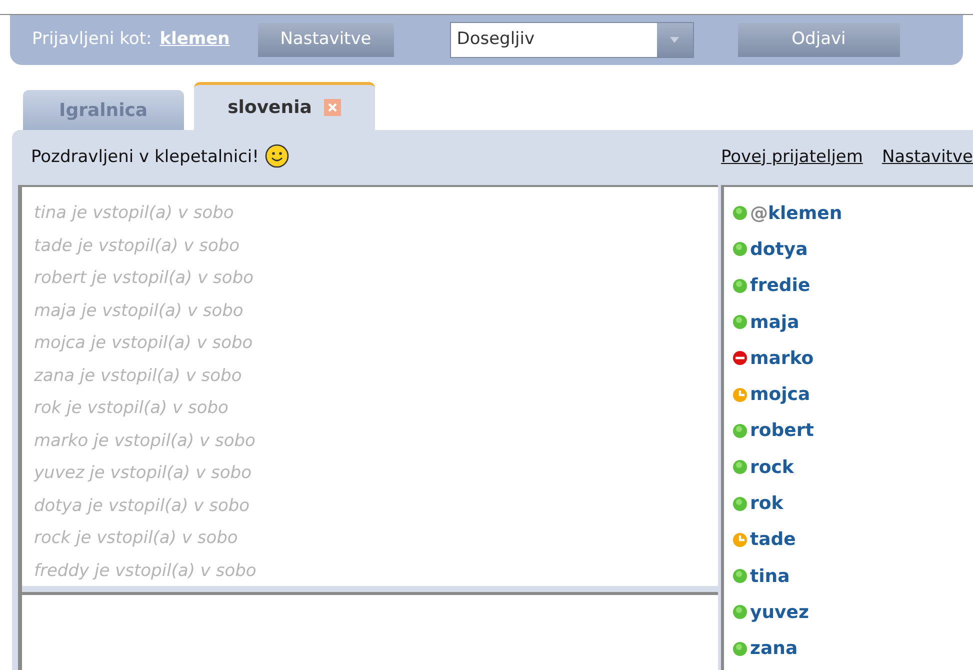  Describe the element at coordinates (137, 246) in the screenshot. I see `system-message: tade je vstopil(a) v sobo` at that location.